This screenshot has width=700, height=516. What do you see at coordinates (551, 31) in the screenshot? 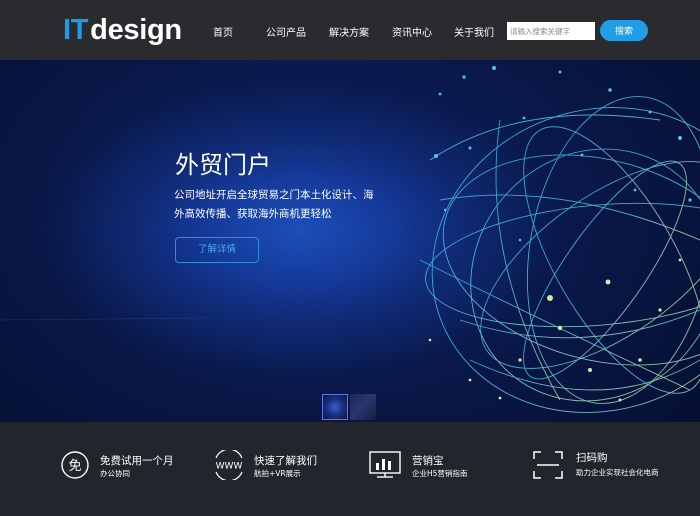
I see `search-input` at bounding box center [551, 31].